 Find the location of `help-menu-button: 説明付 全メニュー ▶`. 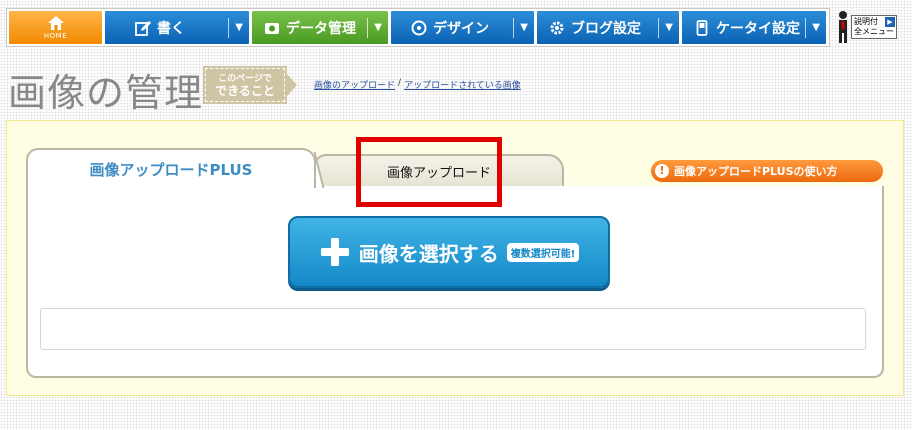

help-menu-button: 説明付 全メニュー ▶ is located at coordinates (867, 27).